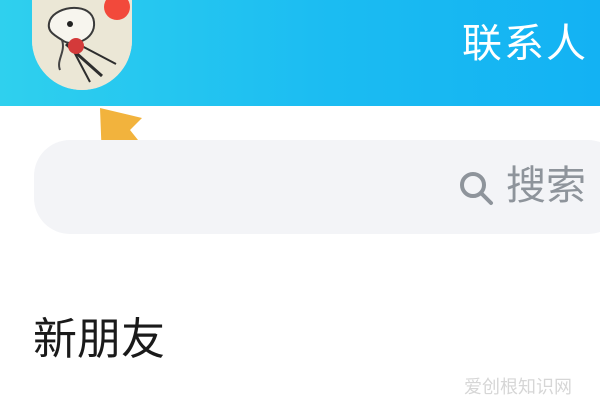  I want to click on new-friends-item: 新朋友, so click(99, 340).